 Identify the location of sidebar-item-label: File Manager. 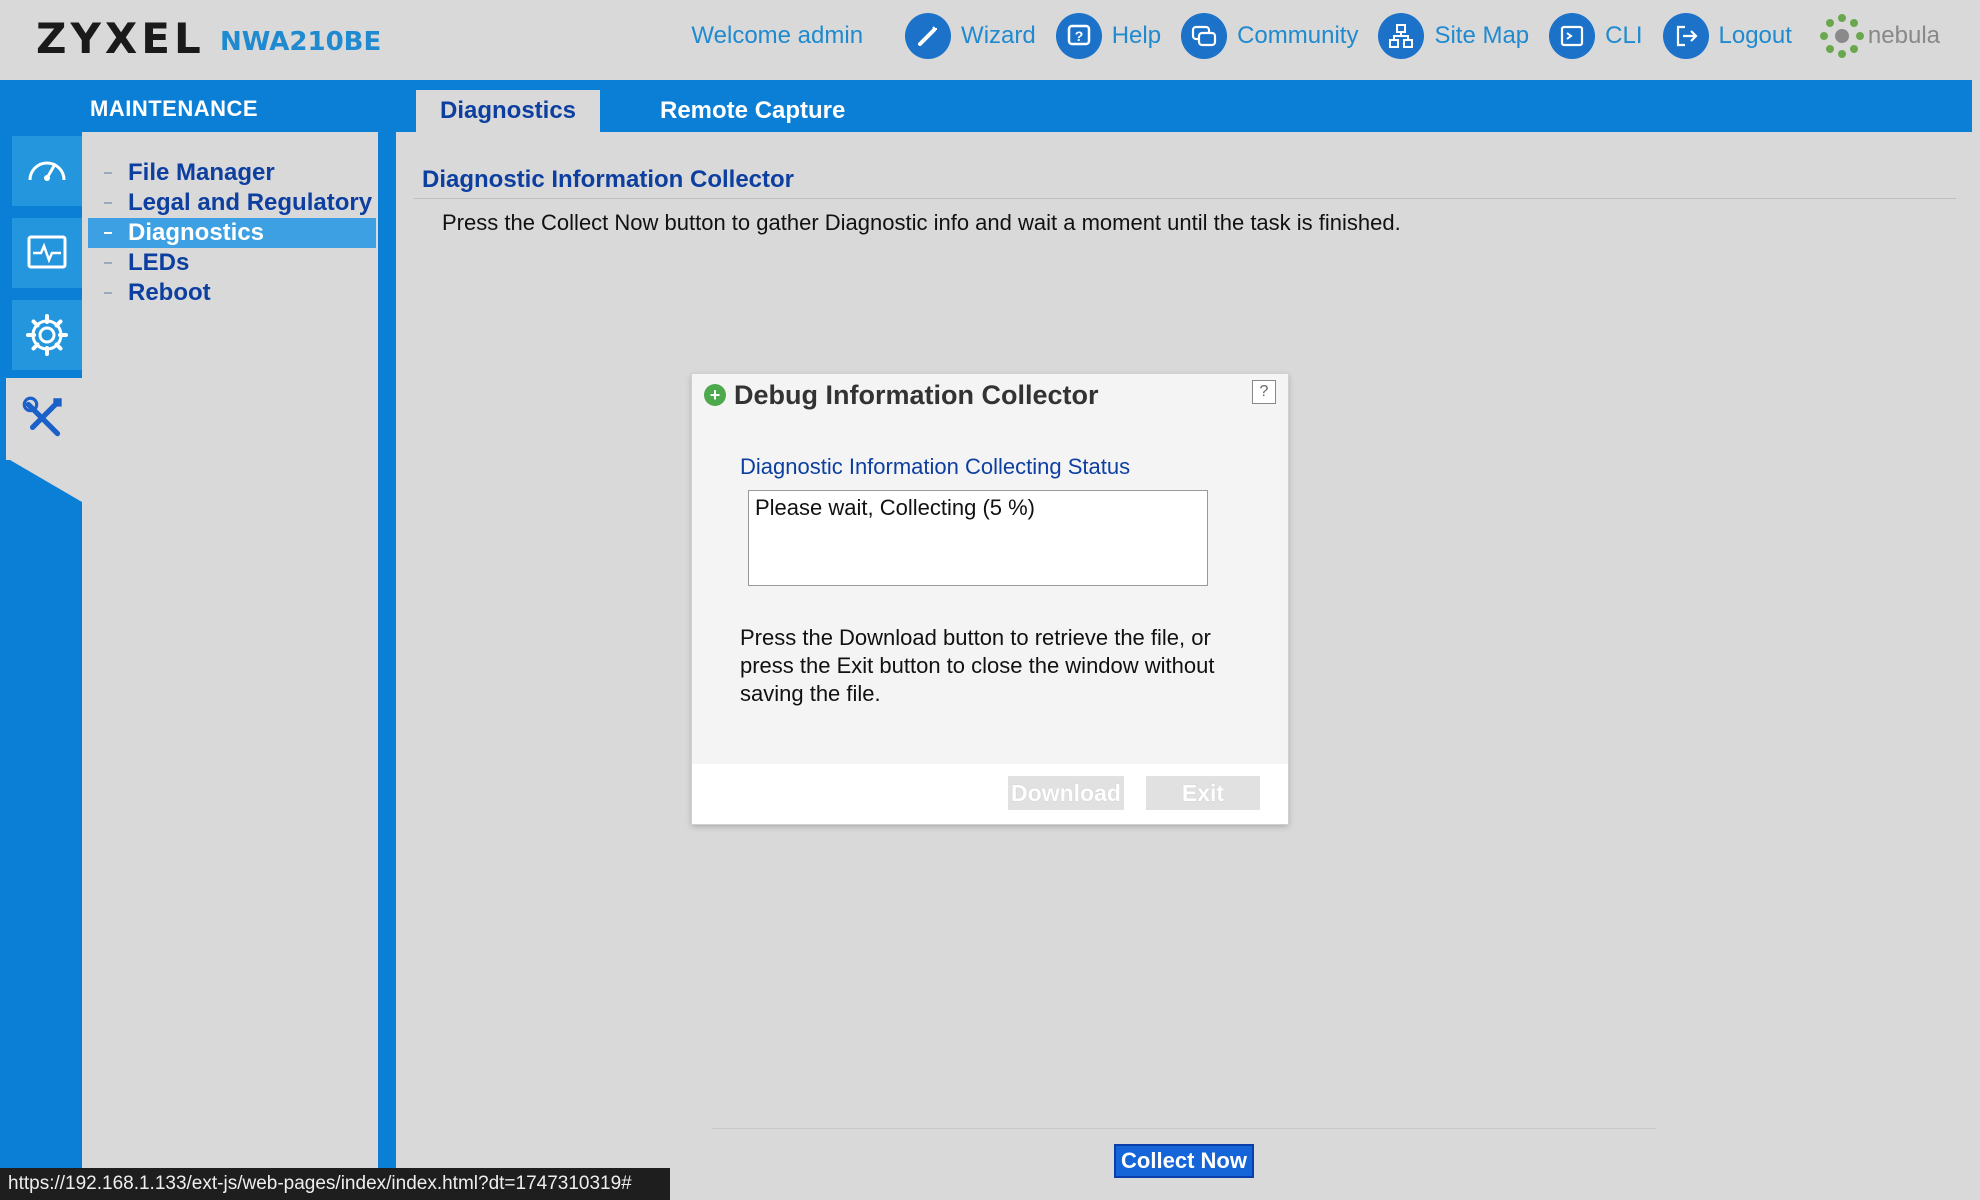
(201, 172).